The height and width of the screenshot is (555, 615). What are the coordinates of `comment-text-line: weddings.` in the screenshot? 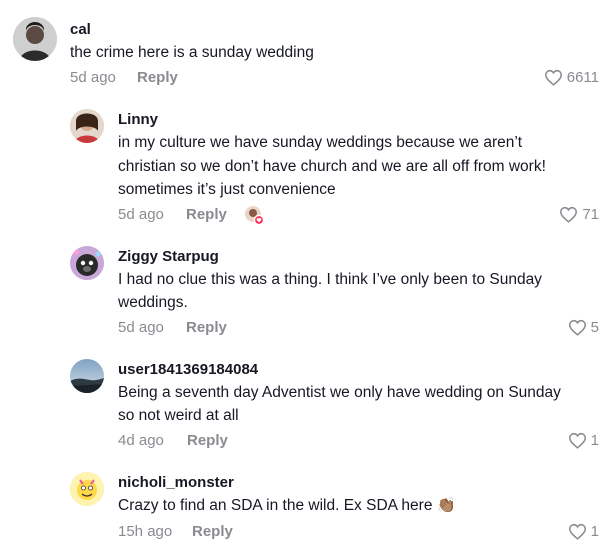 It's located at (153, 302).